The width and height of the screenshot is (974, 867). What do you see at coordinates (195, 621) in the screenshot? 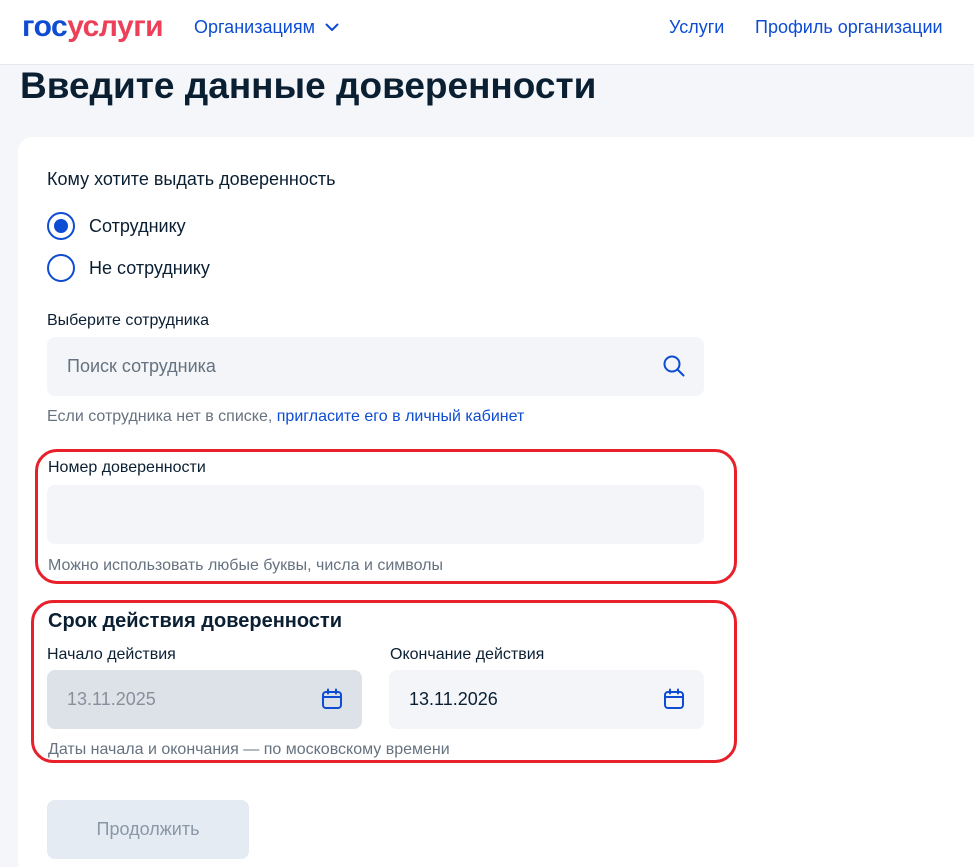
I see `validity-section-title: Срок действия доверенности` at bounding box center [195, 621].